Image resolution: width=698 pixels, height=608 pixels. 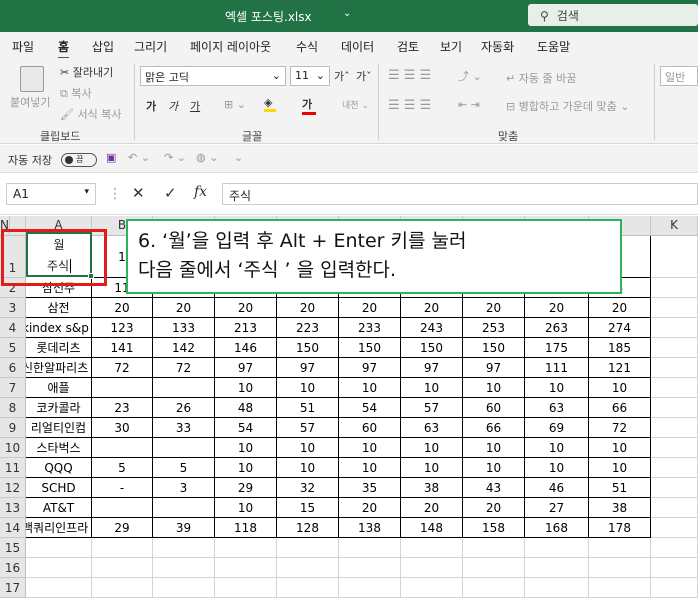 I want to click on grid-cell: 263, so click(x=557, y=328).